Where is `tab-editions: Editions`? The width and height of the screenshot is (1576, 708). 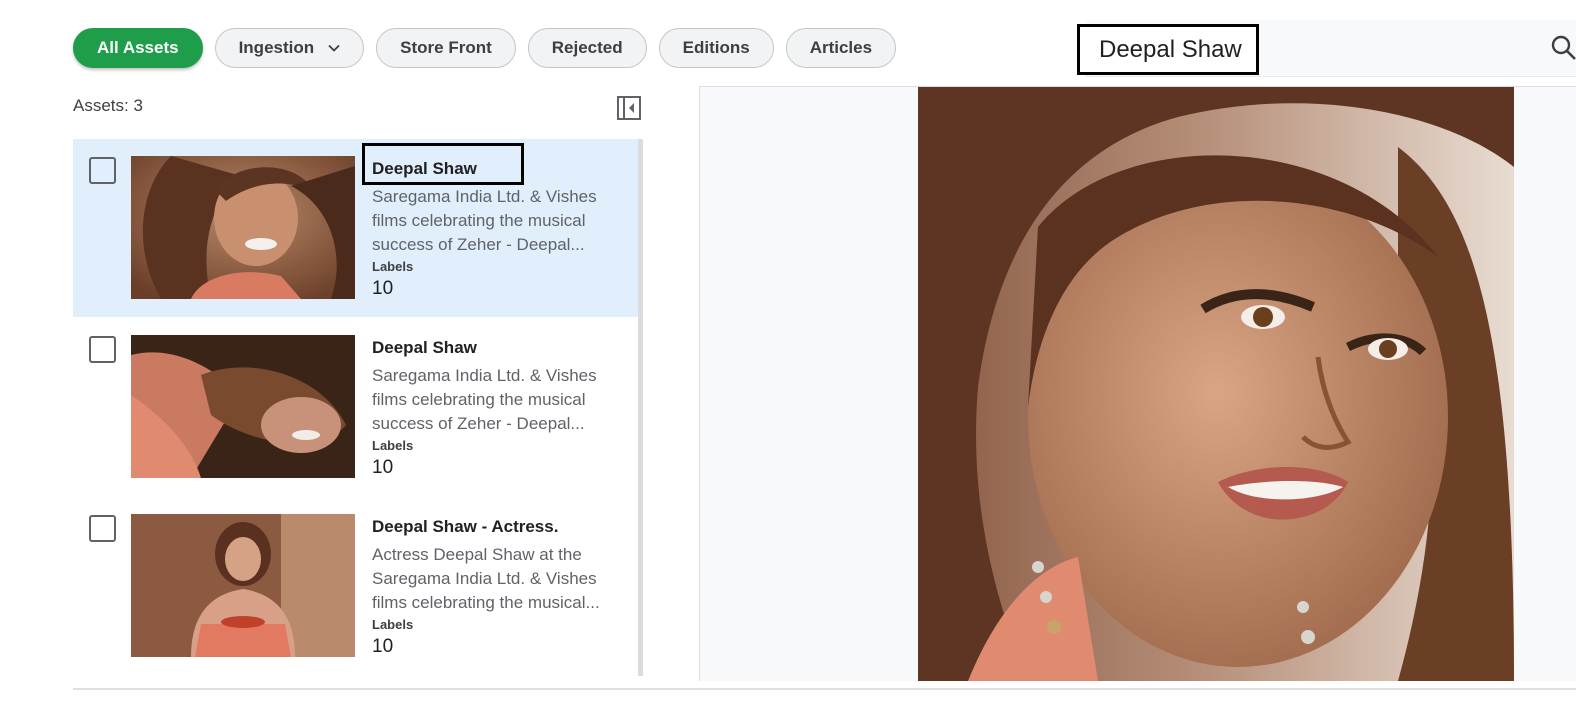 tab-editions: Editions is located at coordinates (716, 48).